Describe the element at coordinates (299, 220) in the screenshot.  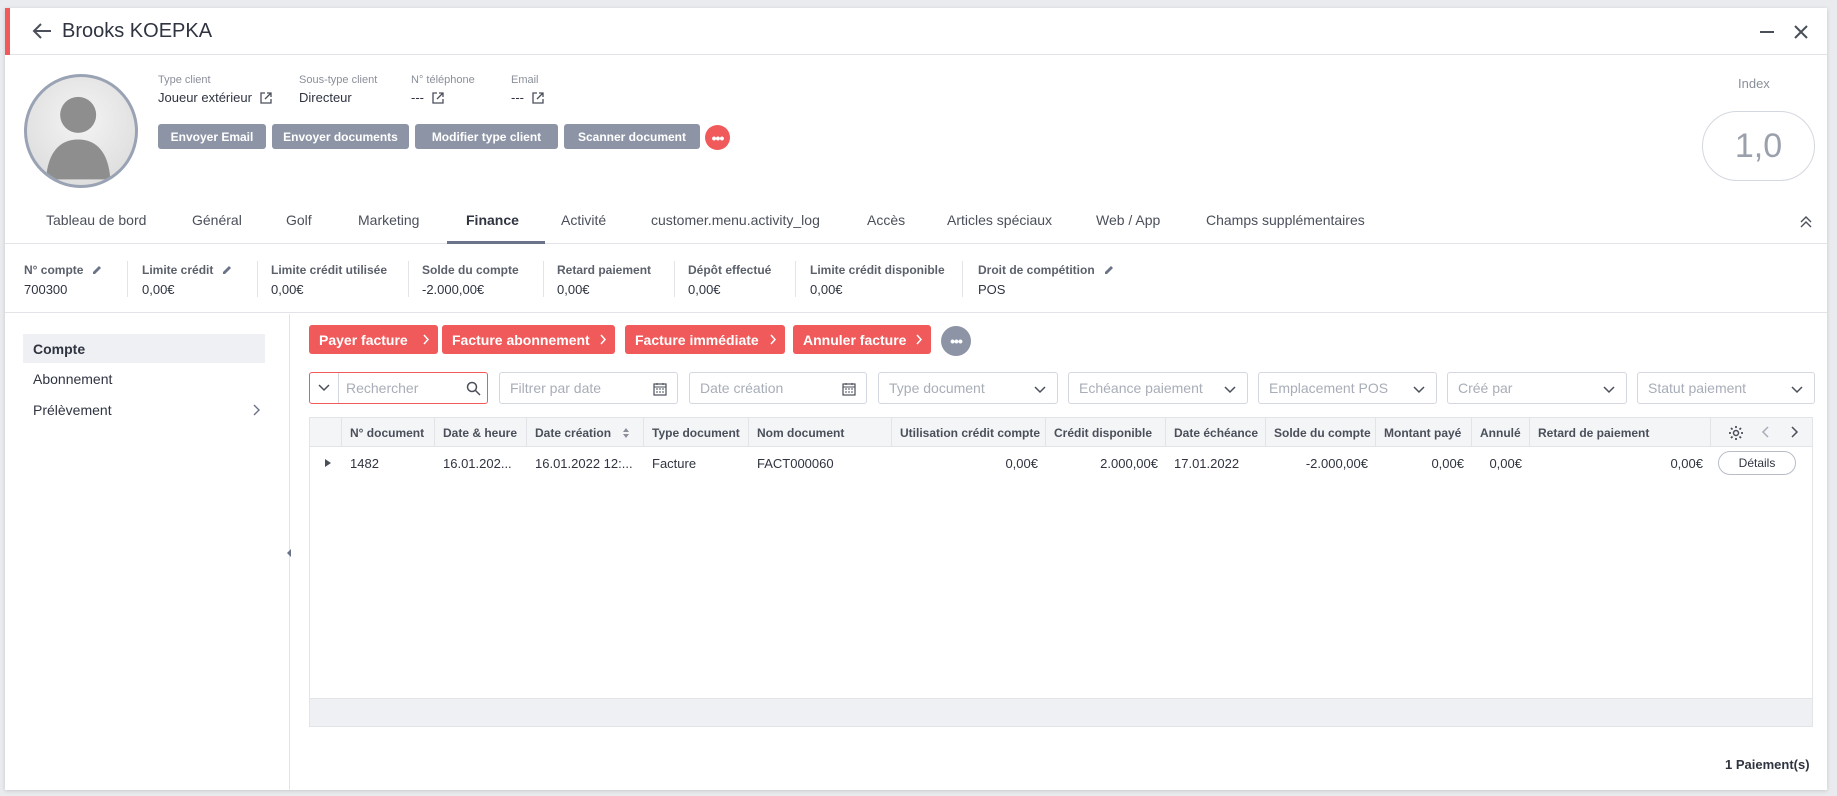
I see `tab-golf: Golf` at that location.